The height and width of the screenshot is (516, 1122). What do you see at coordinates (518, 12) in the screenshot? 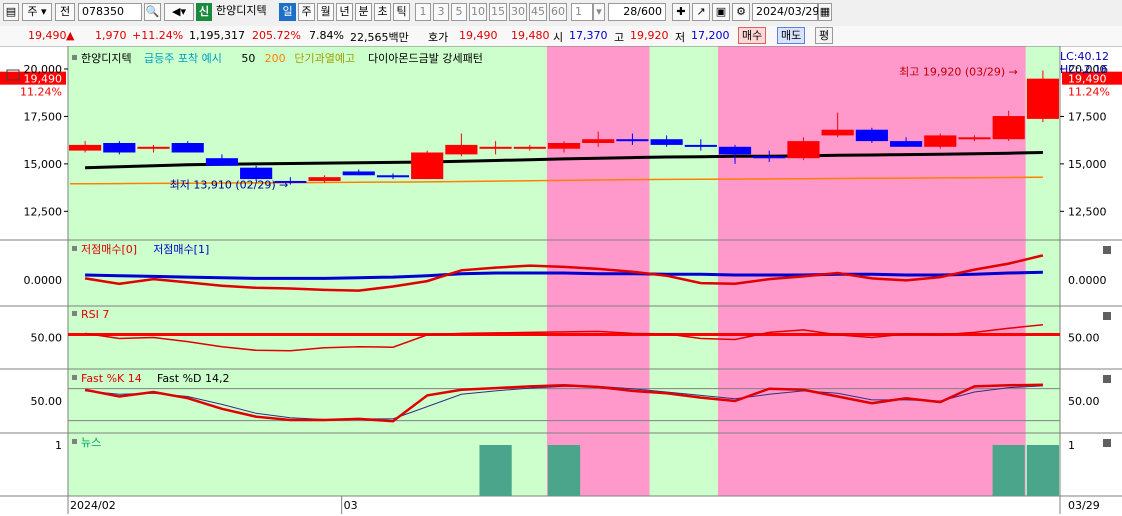
I see `interval-30: 30` at bounding box center [518, 12].